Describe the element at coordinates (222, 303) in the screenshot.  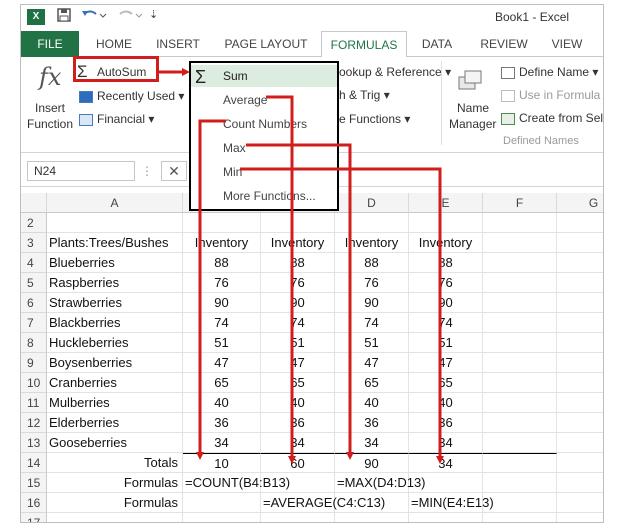
I see `cell-b6: 90` at that location.